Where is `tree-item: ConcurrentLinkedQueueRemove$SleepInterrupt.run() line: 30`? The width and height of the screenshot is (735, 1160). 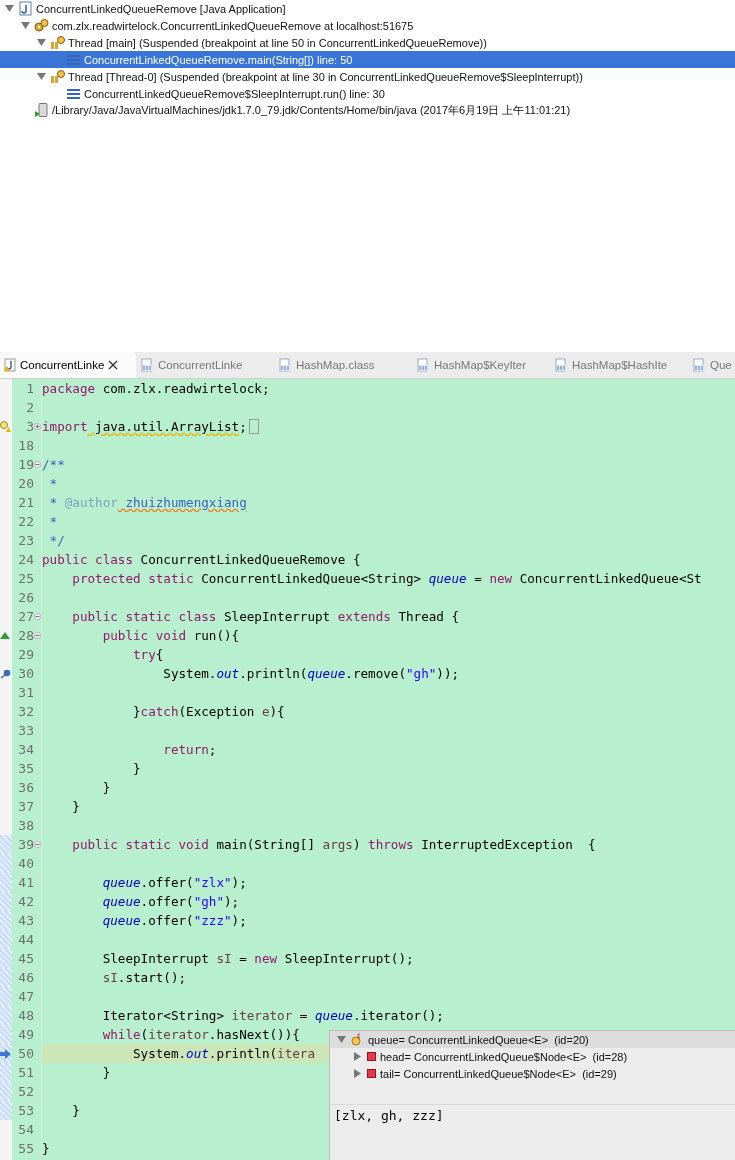 tree-item: ConcurrentLinkedQueueRemove$SleepInterrupt.run() line: 30 is located at coordinates (367, 93).